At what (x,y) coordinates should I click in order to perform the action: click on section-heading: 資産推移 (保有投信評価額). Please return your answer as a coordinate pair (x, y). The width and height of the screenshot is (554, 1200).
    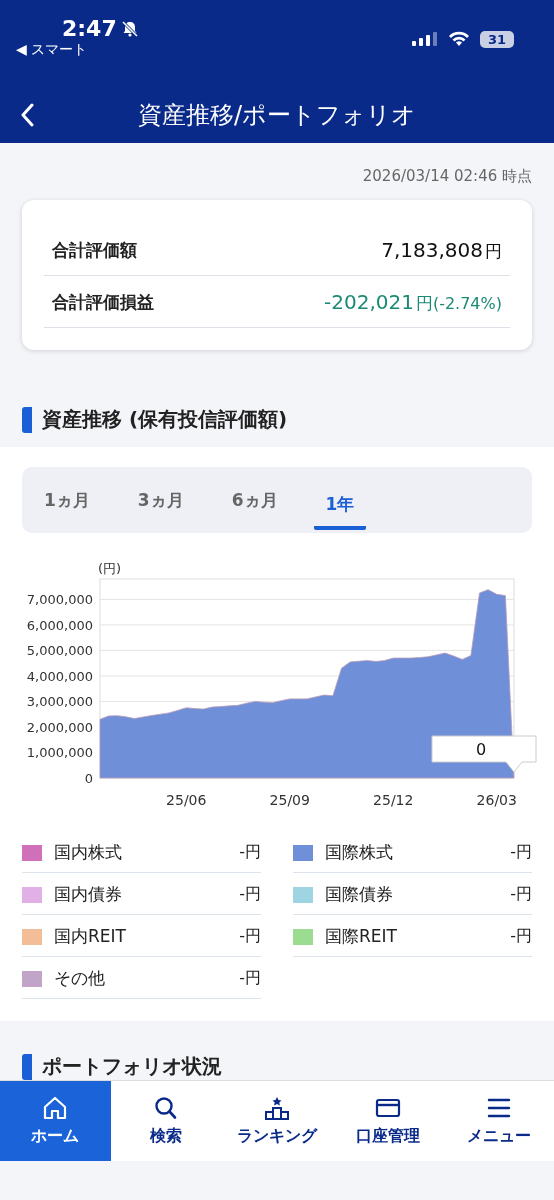
    Looking at the image, I should click on (165, 419).